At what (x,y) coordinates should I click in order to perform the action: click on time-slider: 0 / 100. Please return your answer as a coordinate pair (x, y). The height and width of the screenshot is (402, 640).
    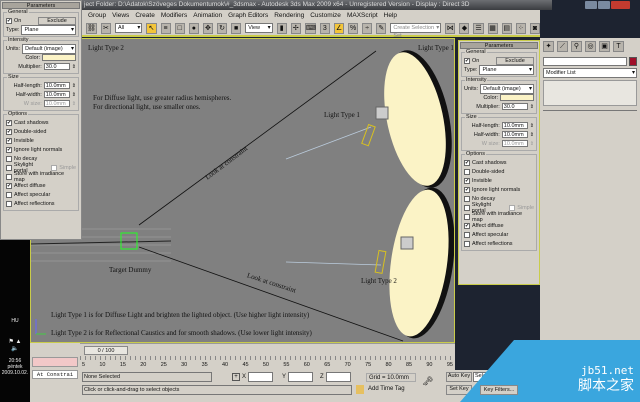
    Looking at the image, I should click on (267, 349).